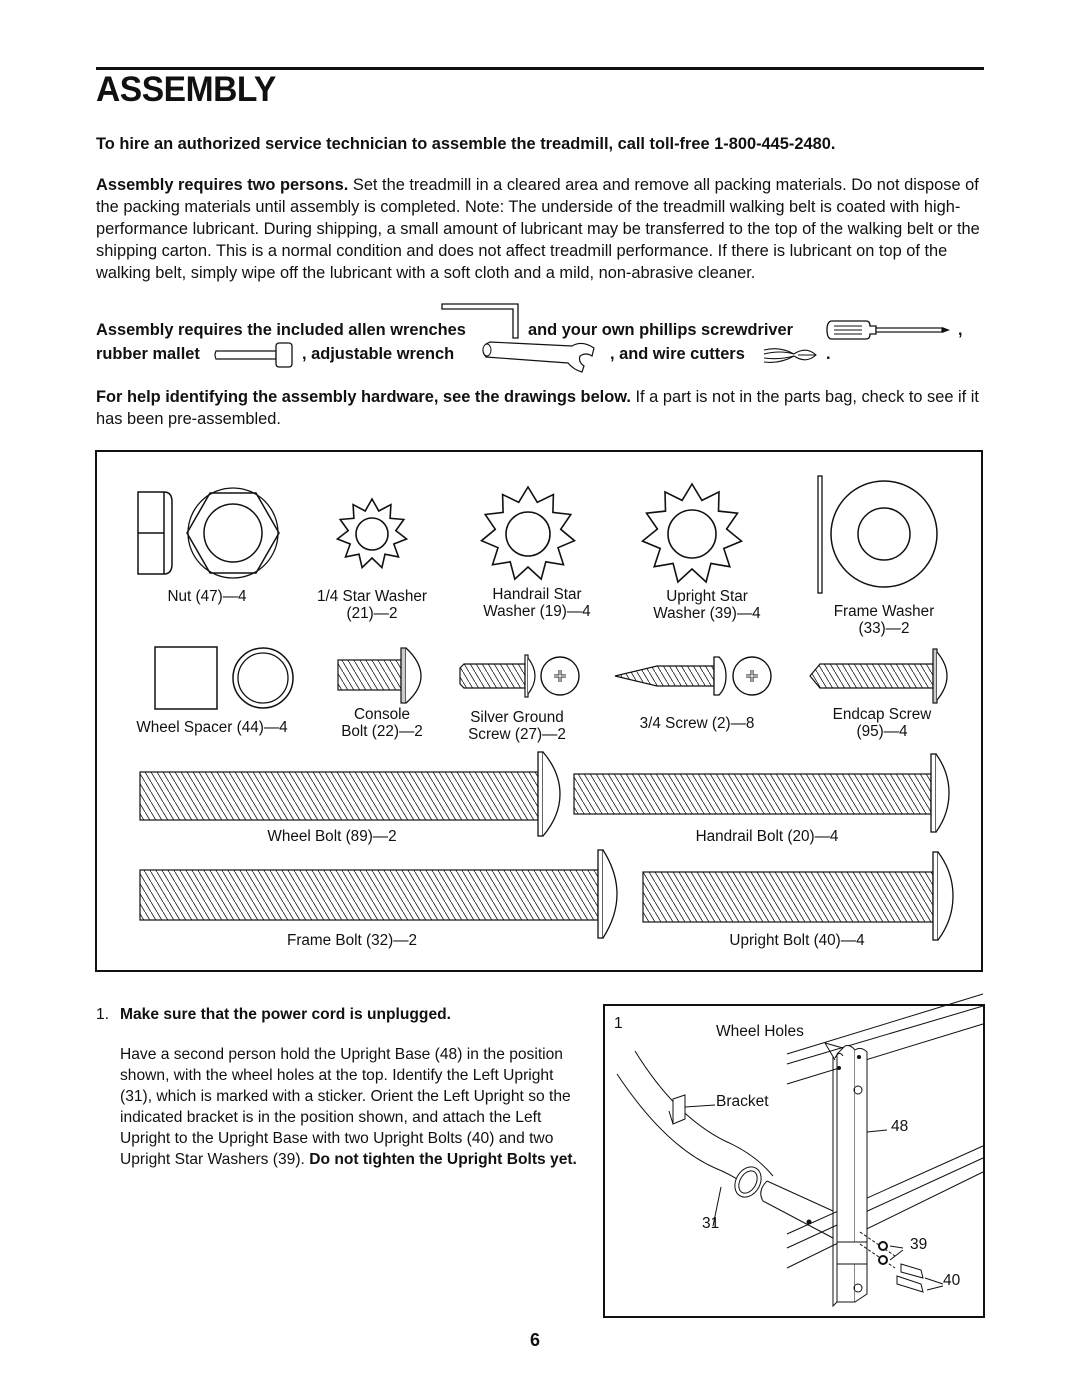 This screenshot has height=1397, width=1080. I want to click on callout-bracket: Bracket, so click(742, 1101).